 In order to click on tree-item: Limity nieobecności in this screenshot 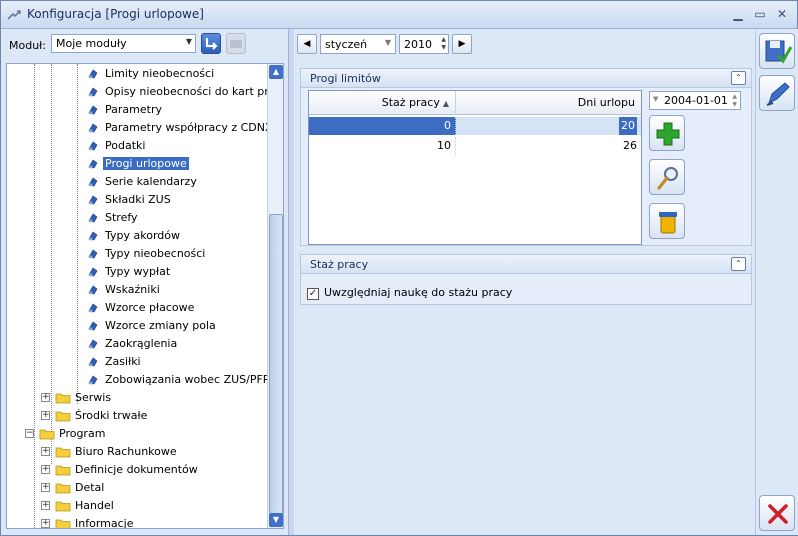, I will do `click(151, 74)`.